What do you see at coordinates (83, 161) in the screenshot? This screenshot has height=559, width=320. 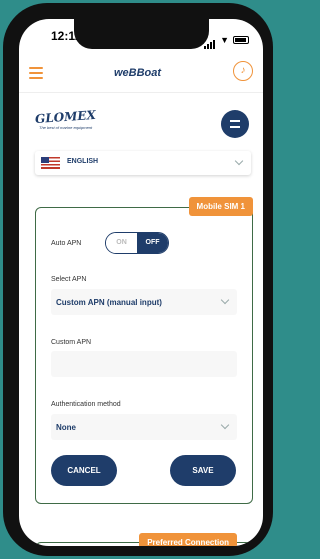 I see `language-label: ENGLISH` at bounding box center [83, 161].